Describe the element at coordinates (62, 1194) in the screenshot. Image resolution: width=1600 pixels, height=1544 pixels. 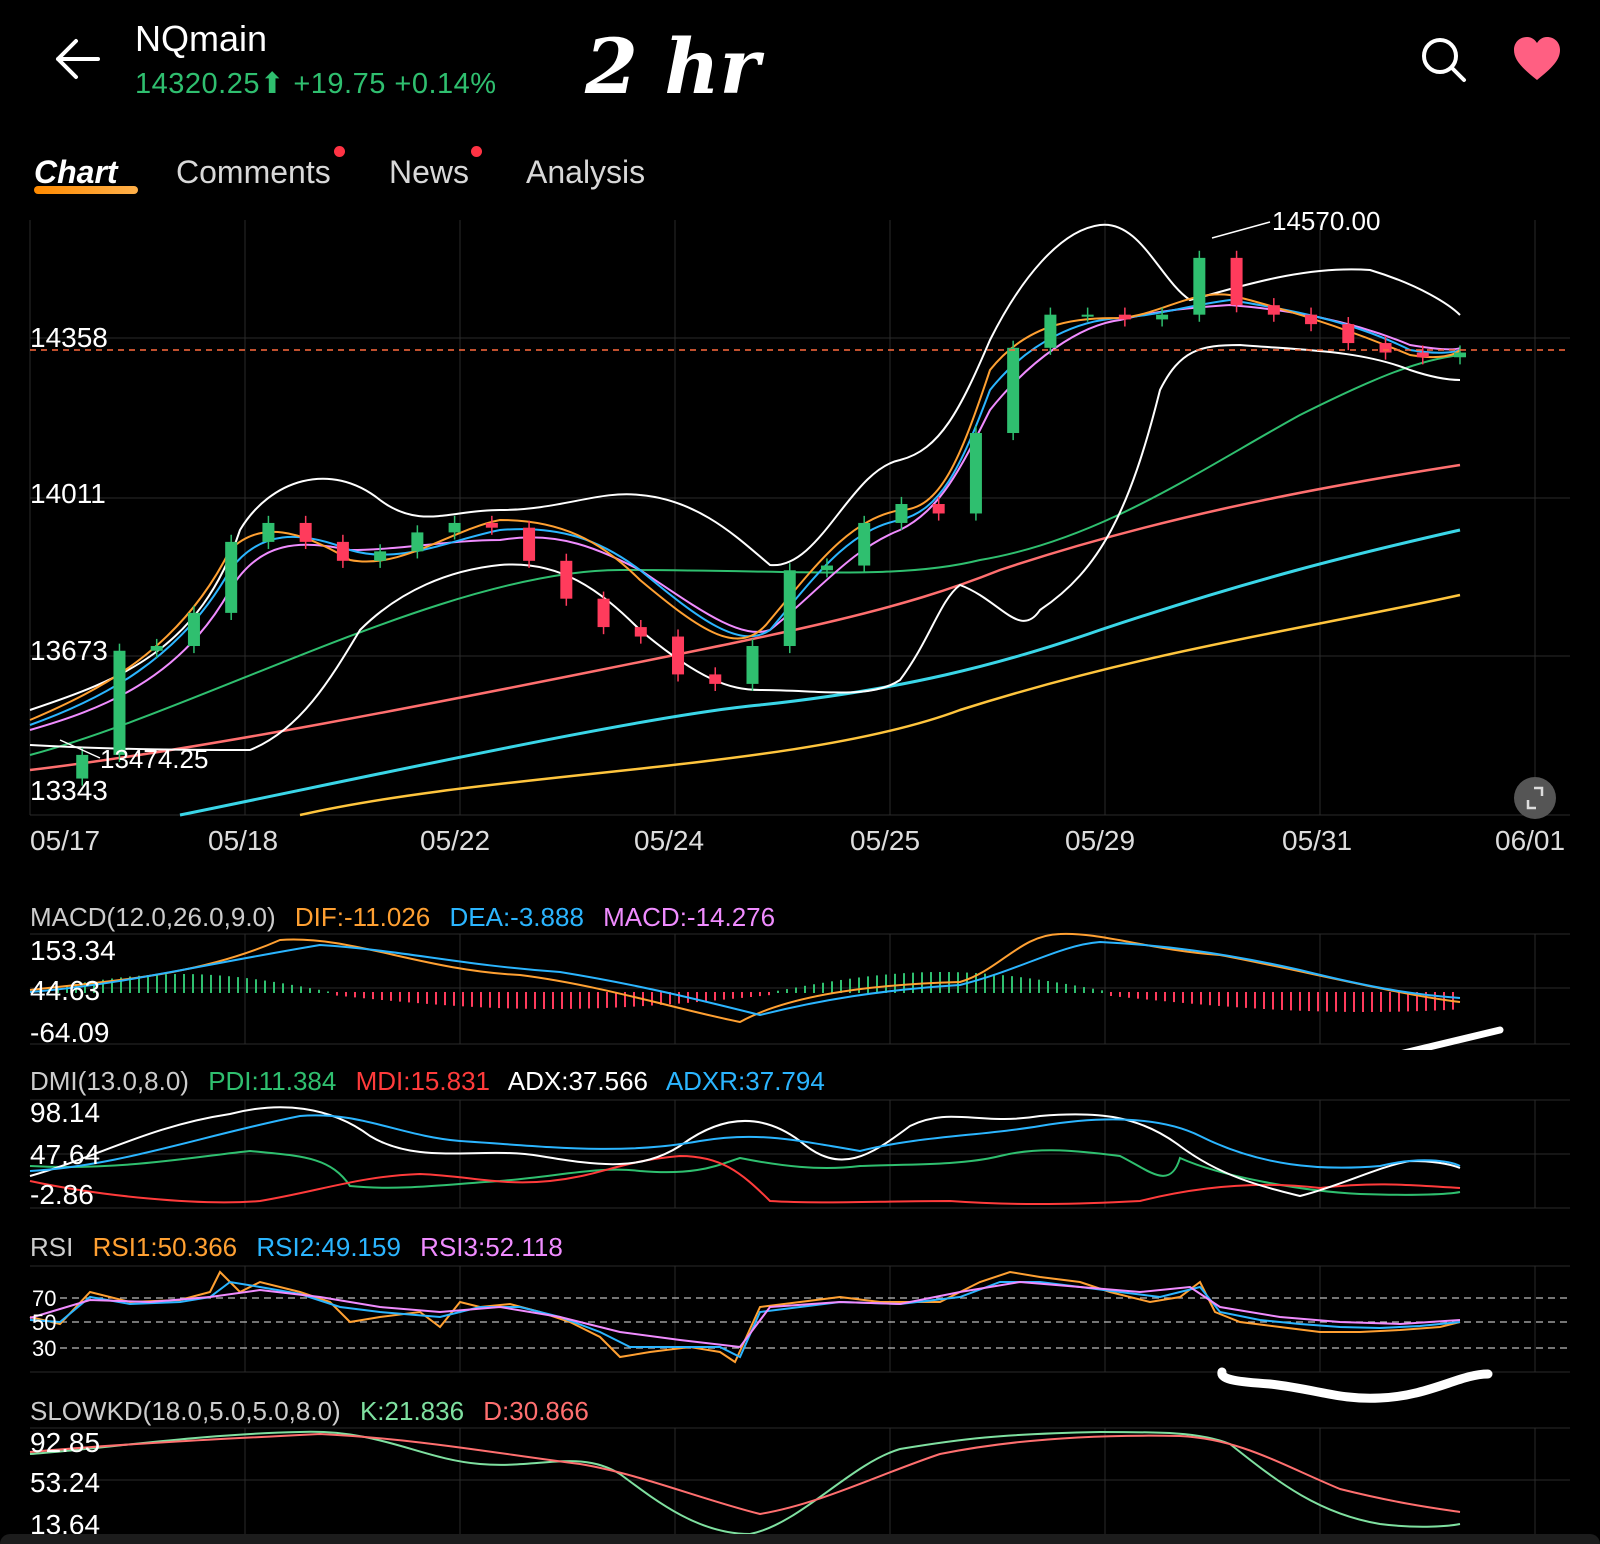
I see `dmi-y-tick: -2.86` at that location.